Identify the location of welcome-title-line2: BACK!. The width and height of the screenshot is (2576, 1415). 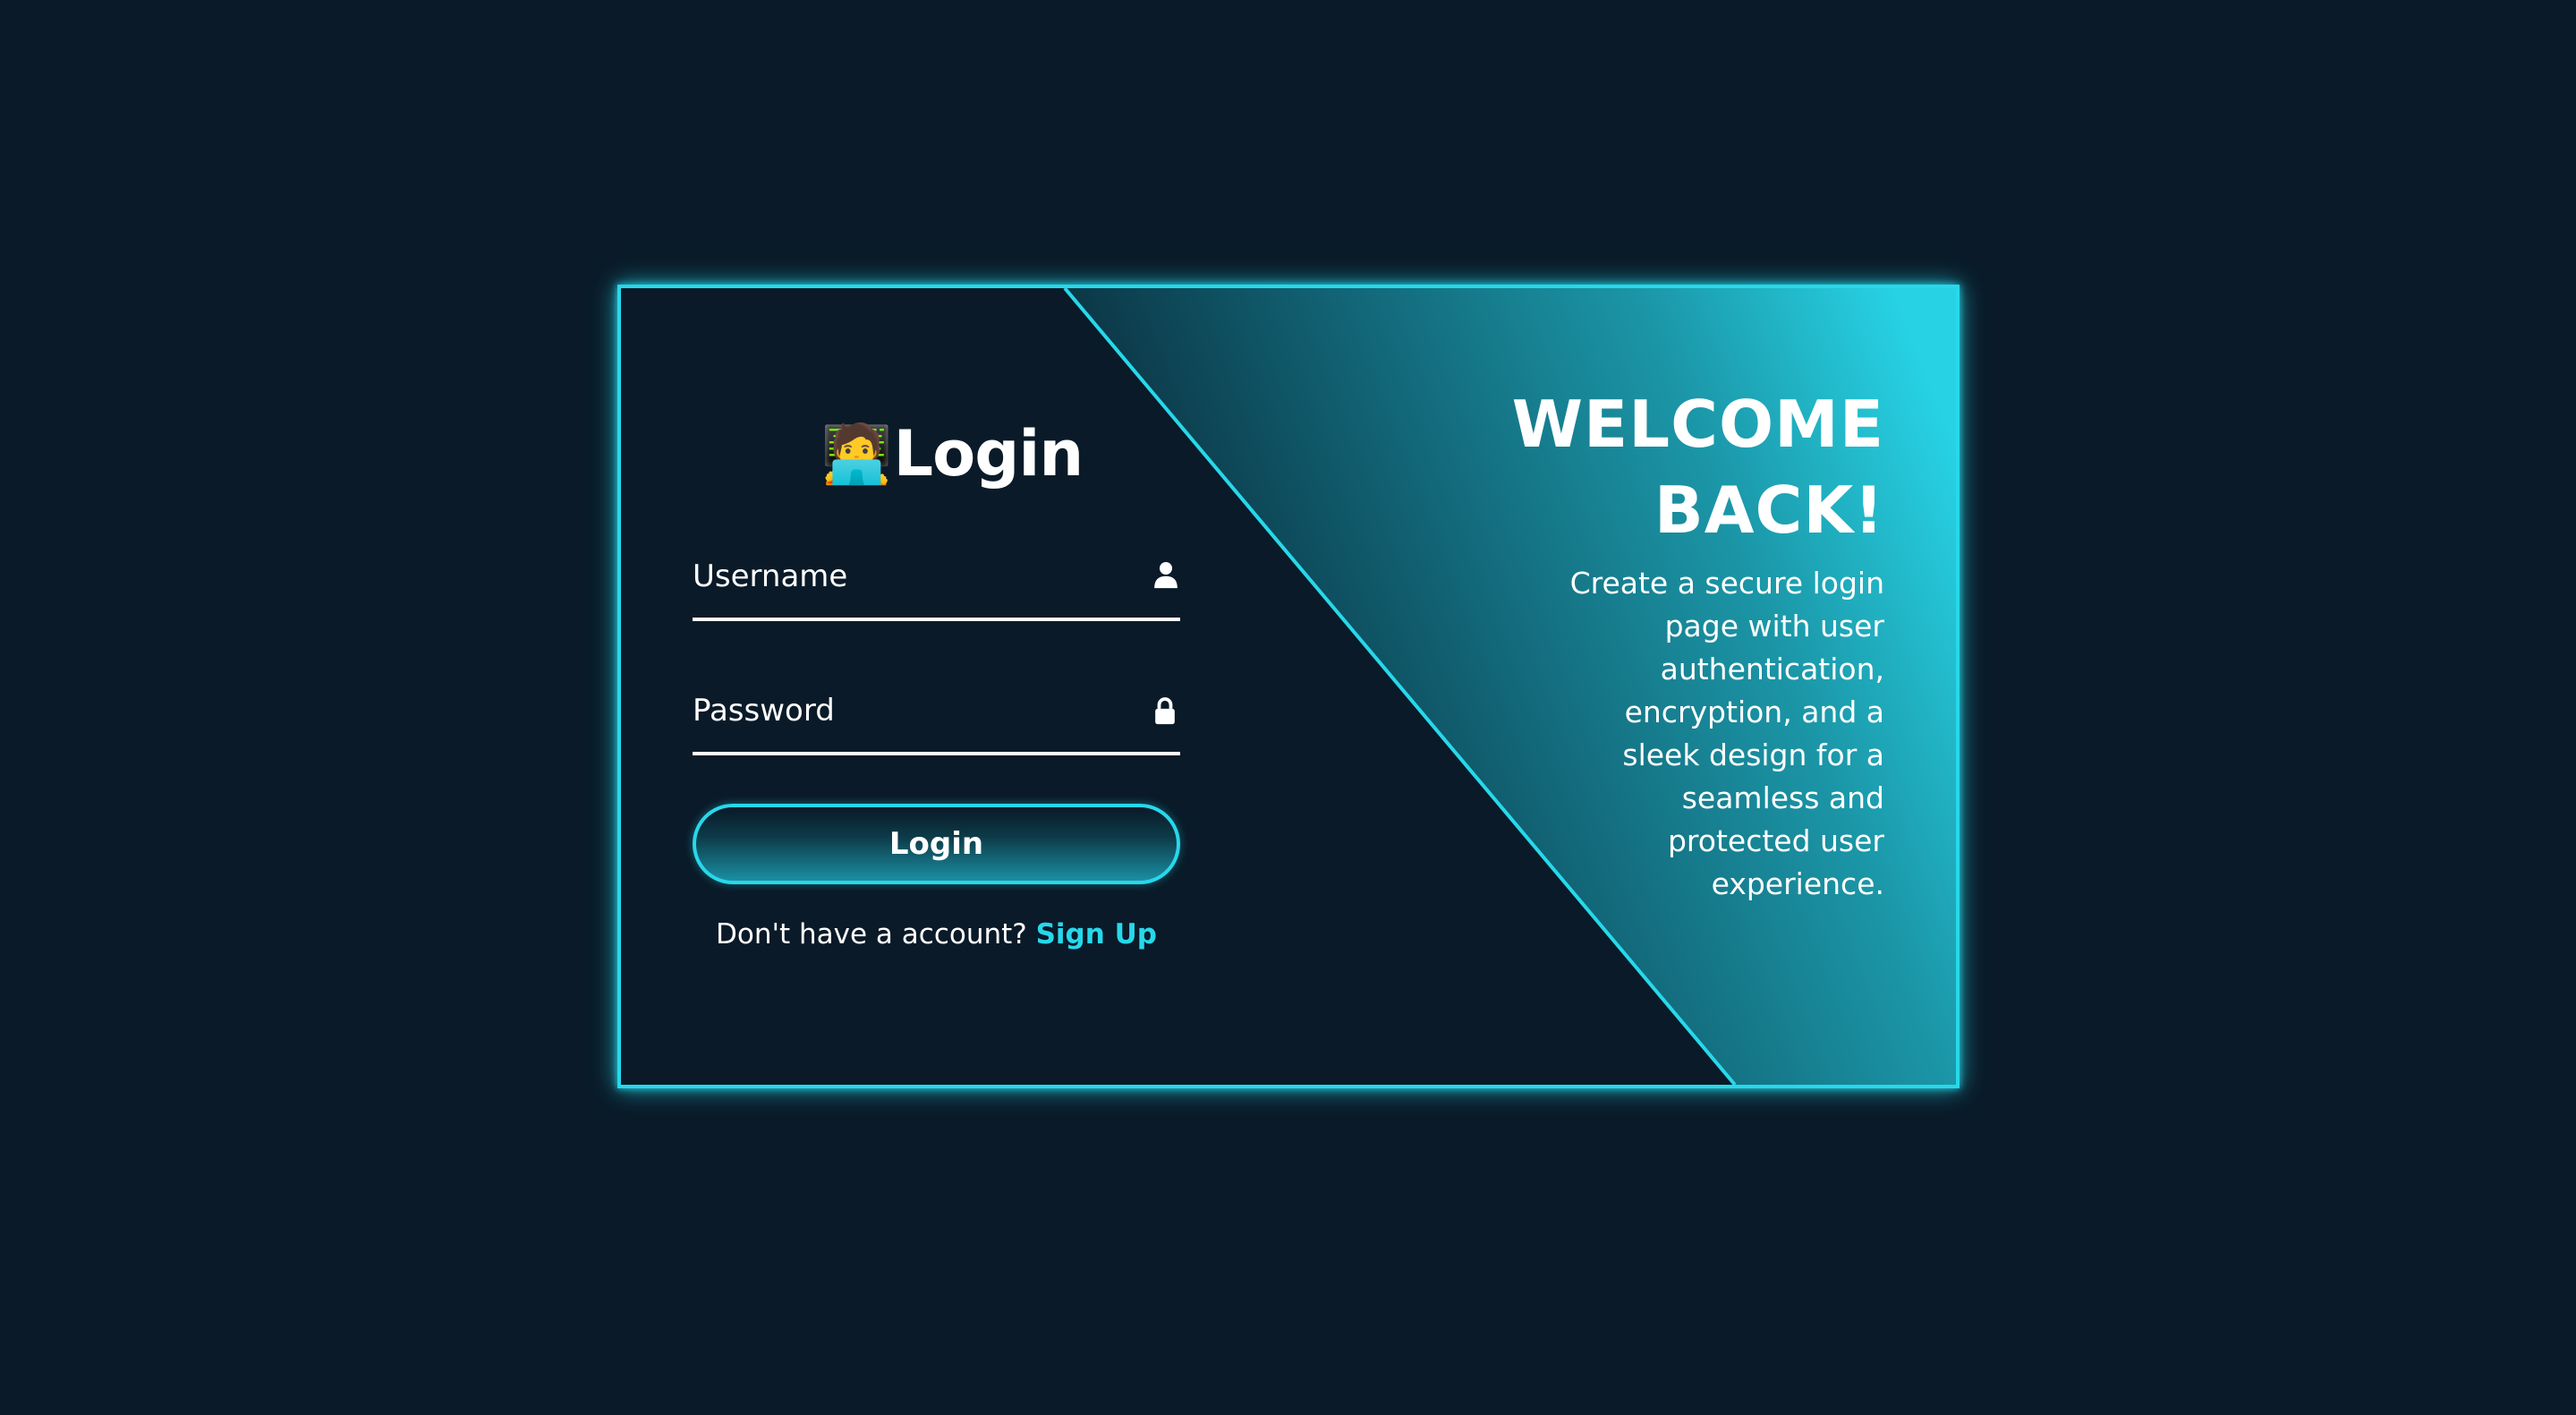
(1769, 510).